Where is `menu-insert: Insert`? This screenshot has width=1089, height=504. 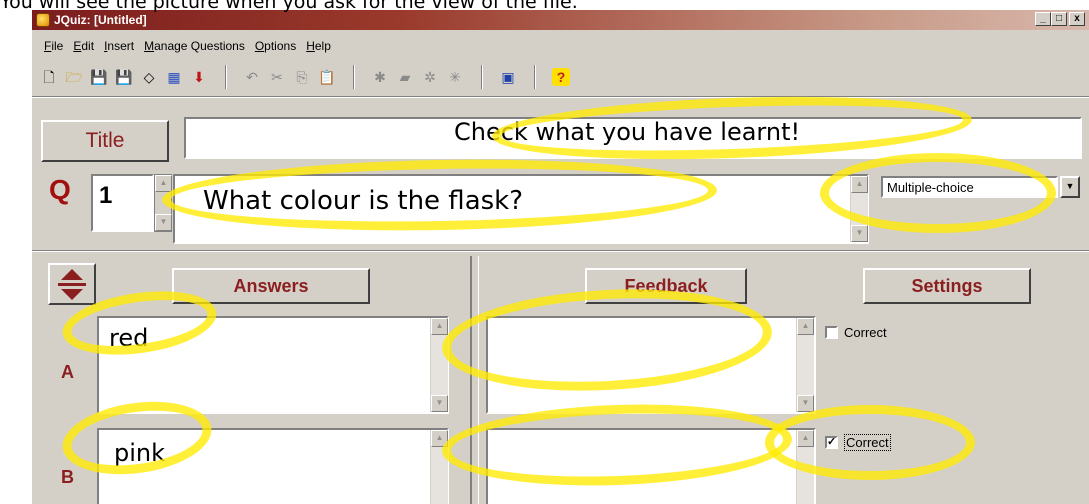
menu-insert: Insert is located at coordinates (119, 46).